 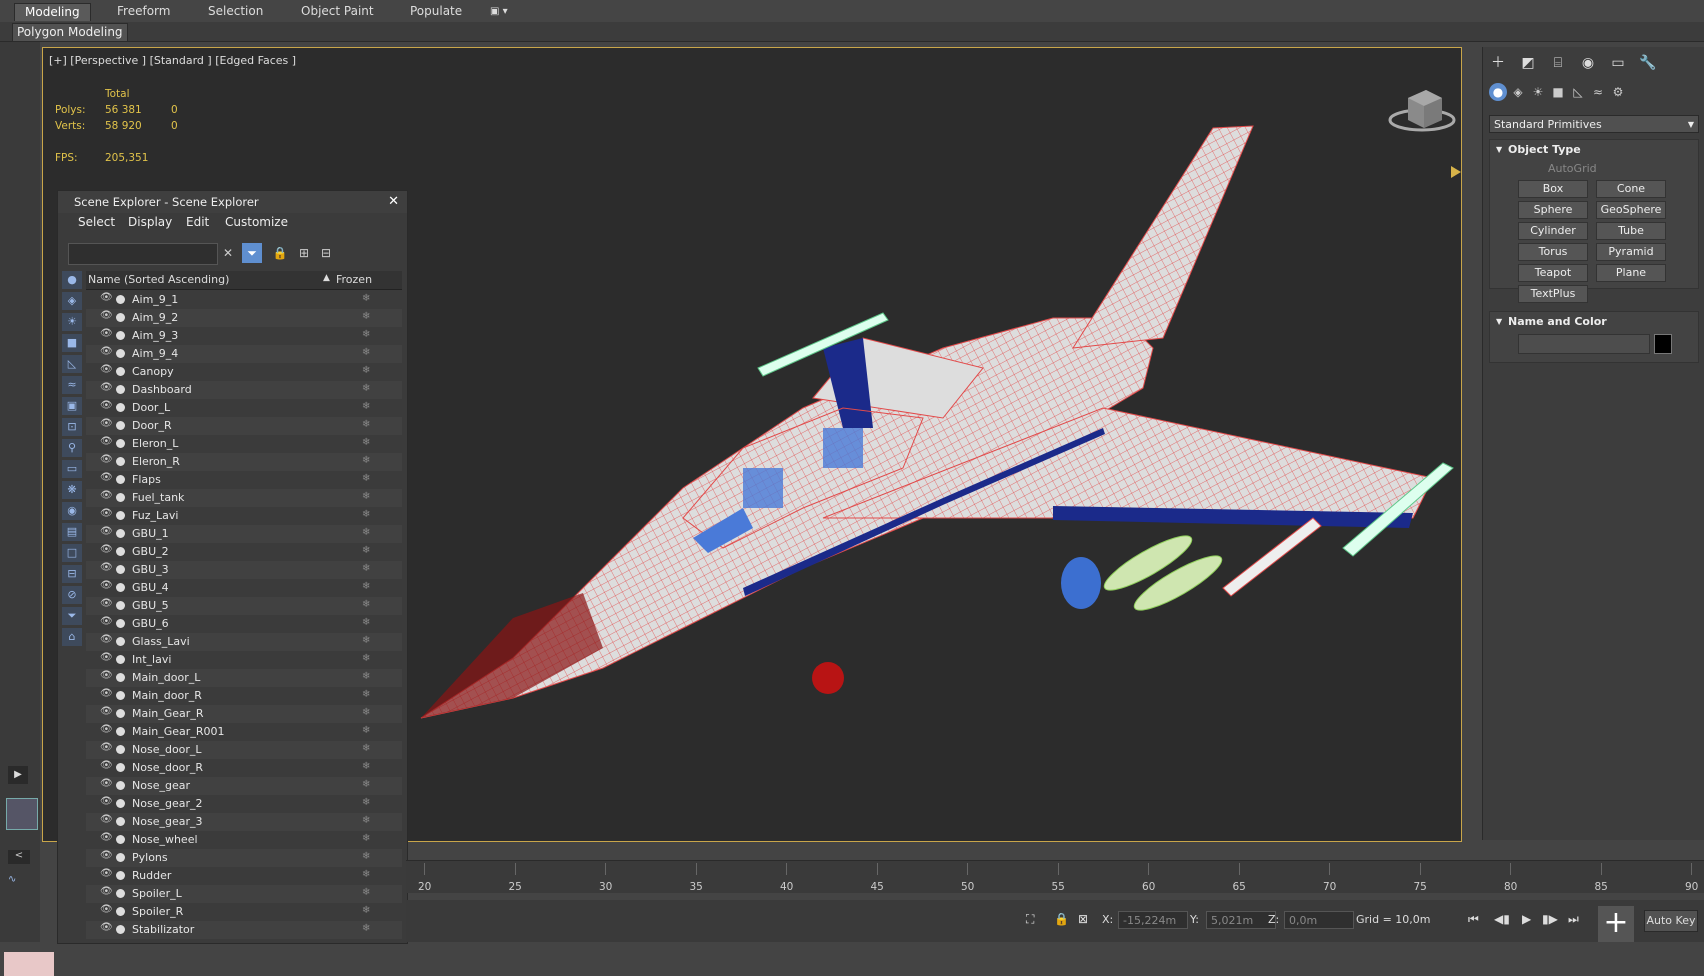 What do you see at coordinates (1671, 921) in the screenshot?
I see `auto-key-button: Auto Key` at bounding box center [1671, 921].